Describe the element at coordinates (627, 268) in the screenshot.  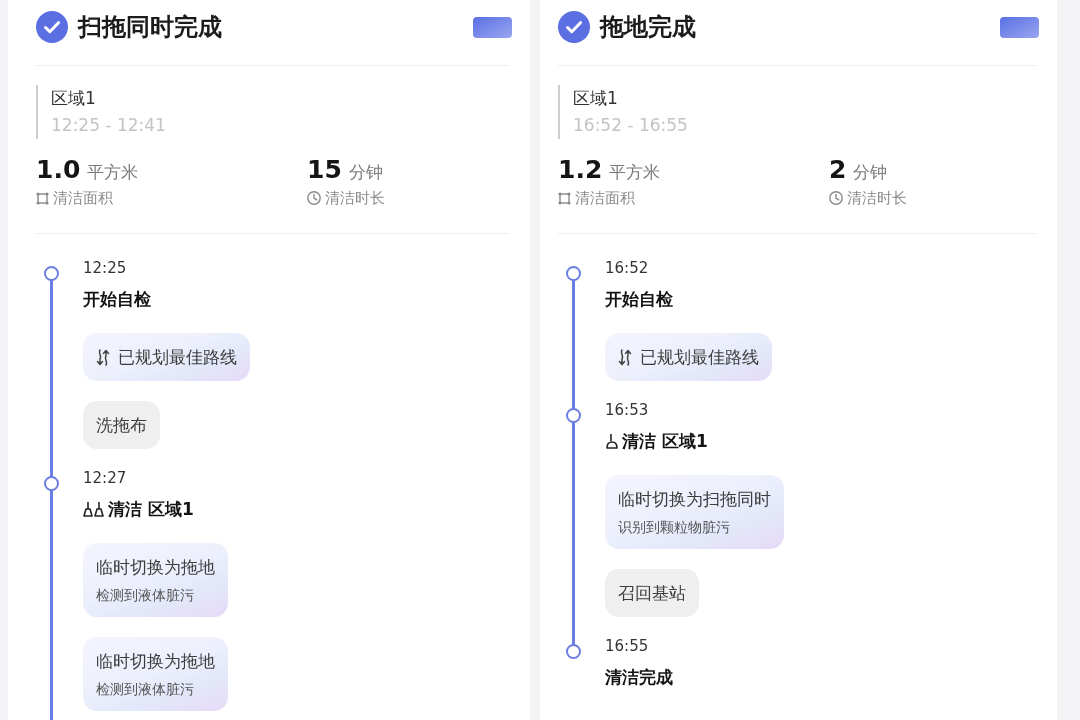
I see `event-time: 16:52` at that location.